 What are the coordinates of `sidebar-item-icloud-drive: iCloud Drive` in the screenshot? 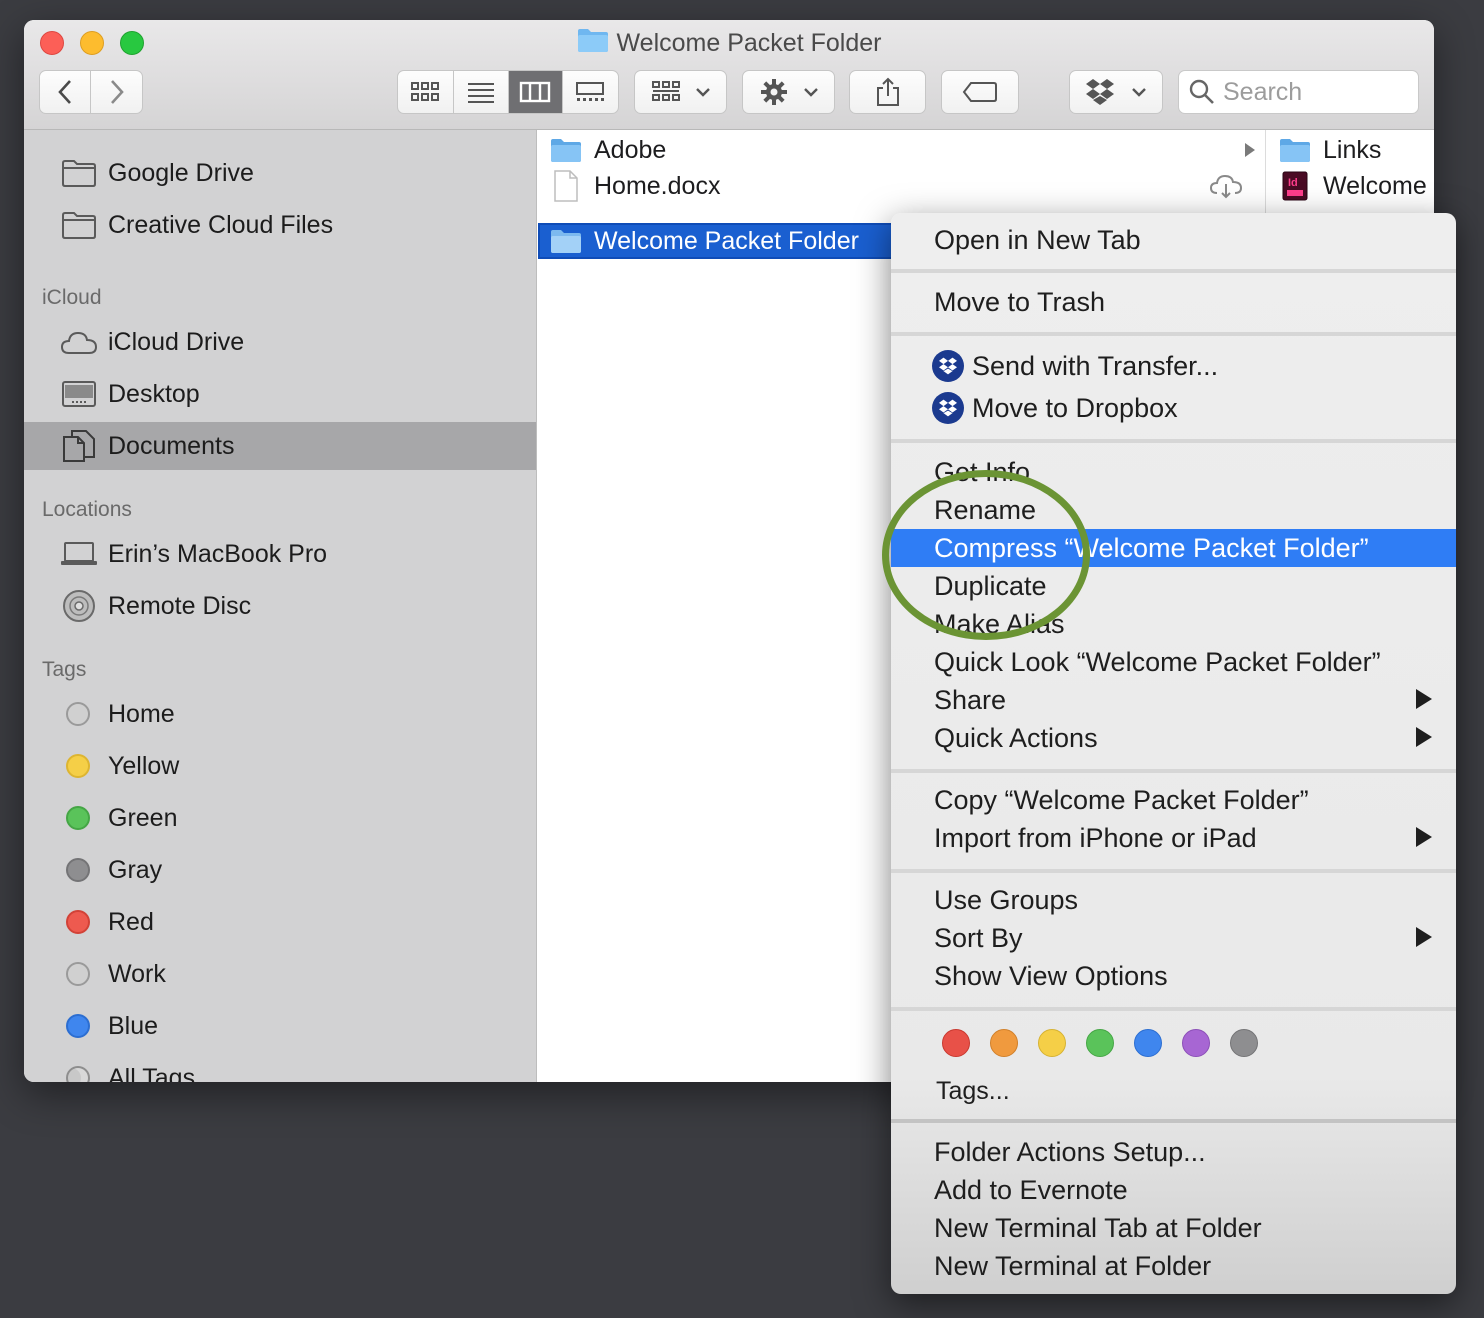 It's located at (280, 342).